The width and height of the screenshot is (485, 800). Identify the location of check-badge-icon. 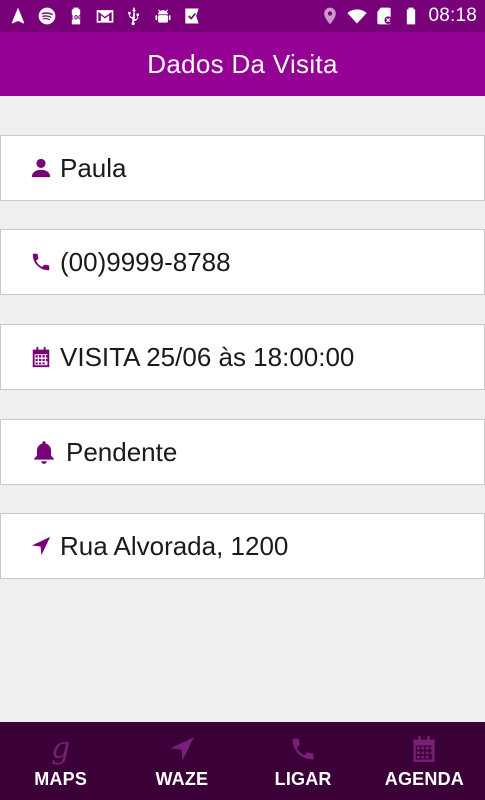
(192, 16).